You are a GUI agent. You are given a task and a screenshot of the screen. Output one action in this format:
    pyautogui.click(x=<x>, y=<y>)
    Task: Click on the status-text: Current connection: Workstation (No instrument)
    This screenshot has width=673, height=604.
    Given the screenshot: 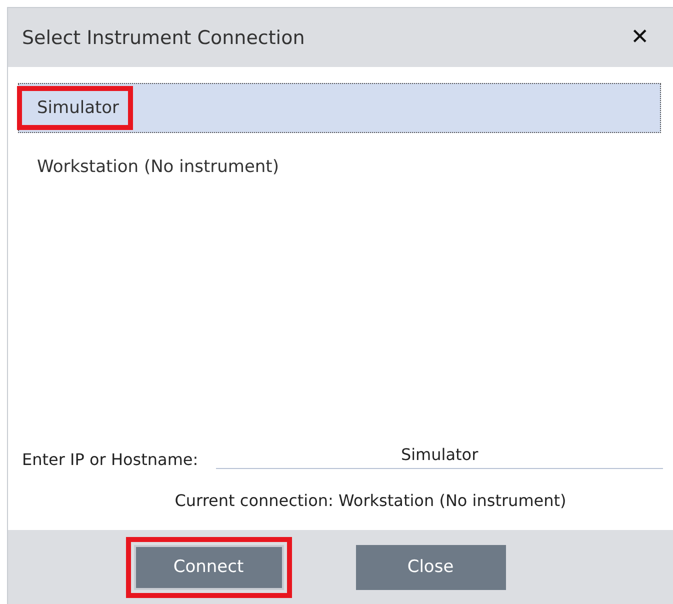 What is the action you would take?
    pyautogui.click(x=371, y=501)
    